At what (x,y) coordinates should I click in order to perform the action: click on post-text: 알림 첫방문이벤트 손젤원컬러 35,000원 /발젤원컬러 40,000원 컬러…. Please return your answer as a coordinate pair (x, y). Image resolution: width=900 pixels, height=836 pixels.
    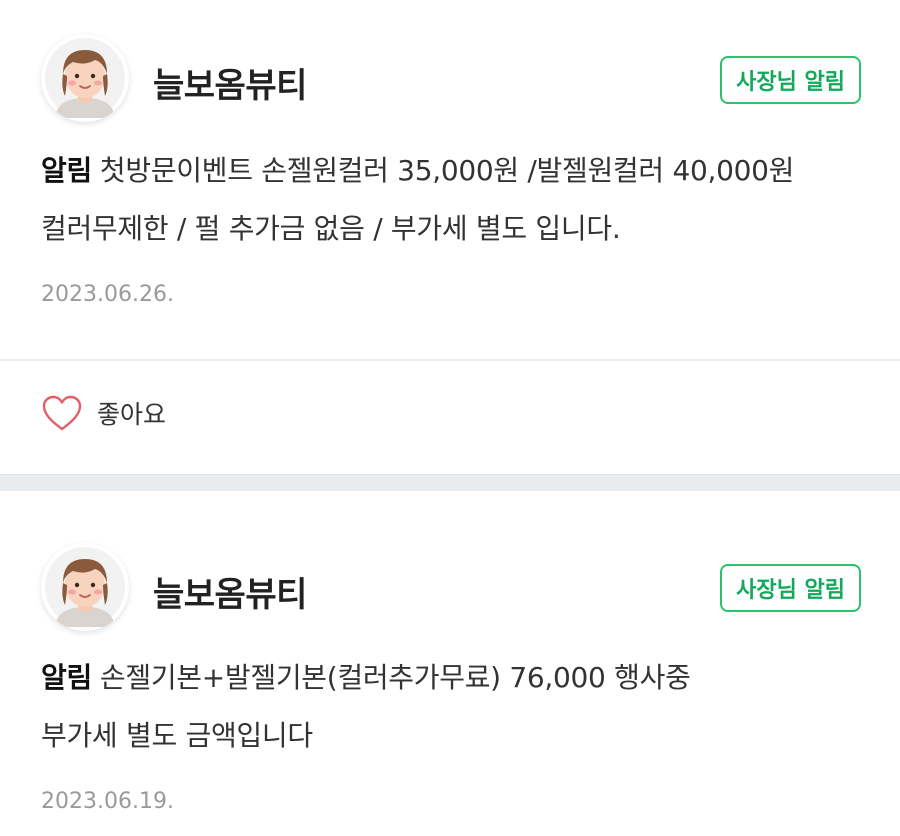
    Looking at the image, I should click on (455, 200).